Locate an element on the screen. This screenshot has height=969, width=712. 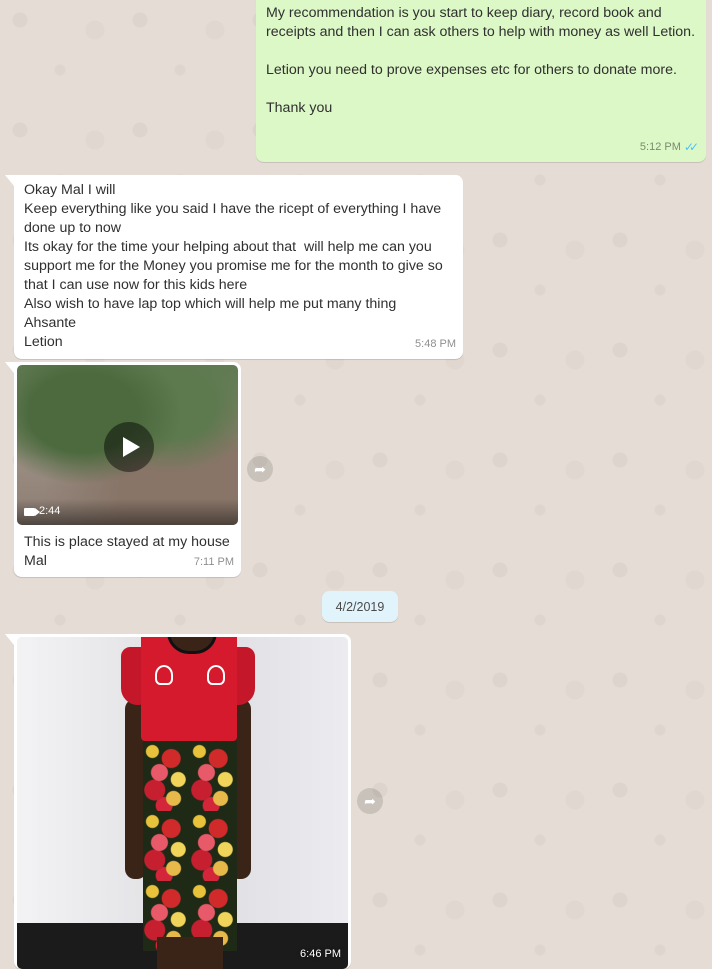
video-thumbnail: 2:44 is located at coordinates (127, 445).